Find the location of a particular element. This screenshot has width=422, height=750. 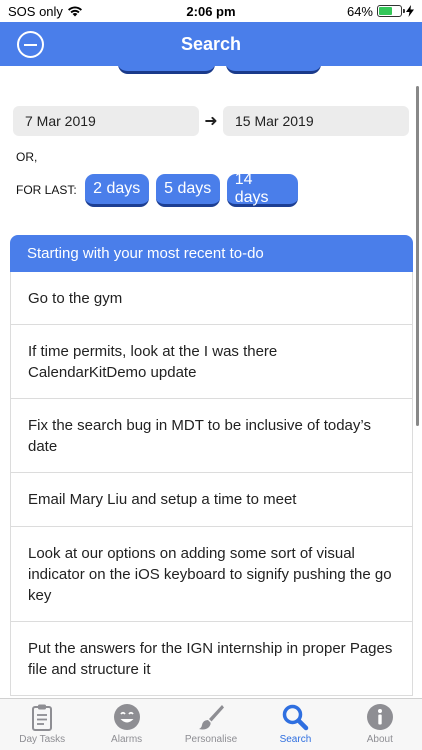

tab-search: Search is located at coordinates (295, 724).